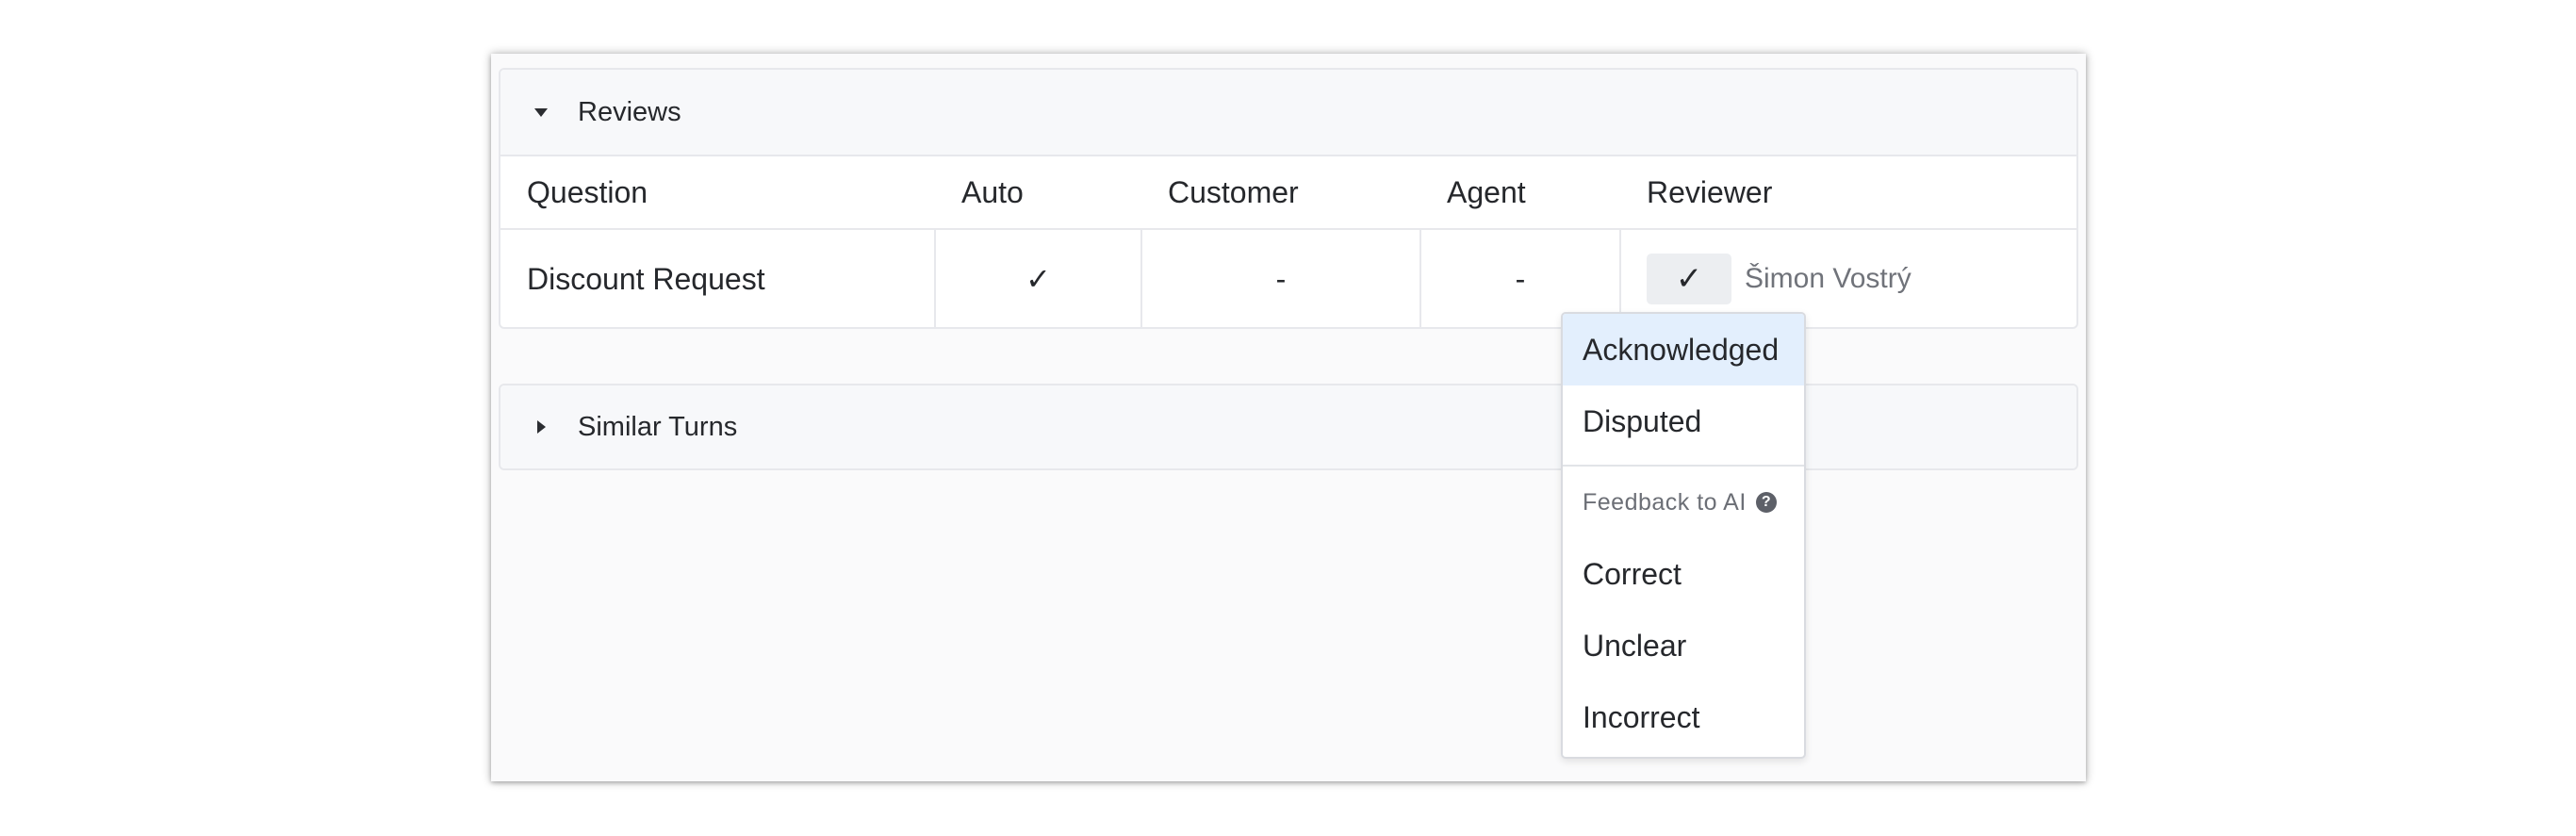 The width and height of the screenshot is (2576, 836). I want to click on table-header-row: Question Auto Customer Agent Reviewer, so click(1288, 193).